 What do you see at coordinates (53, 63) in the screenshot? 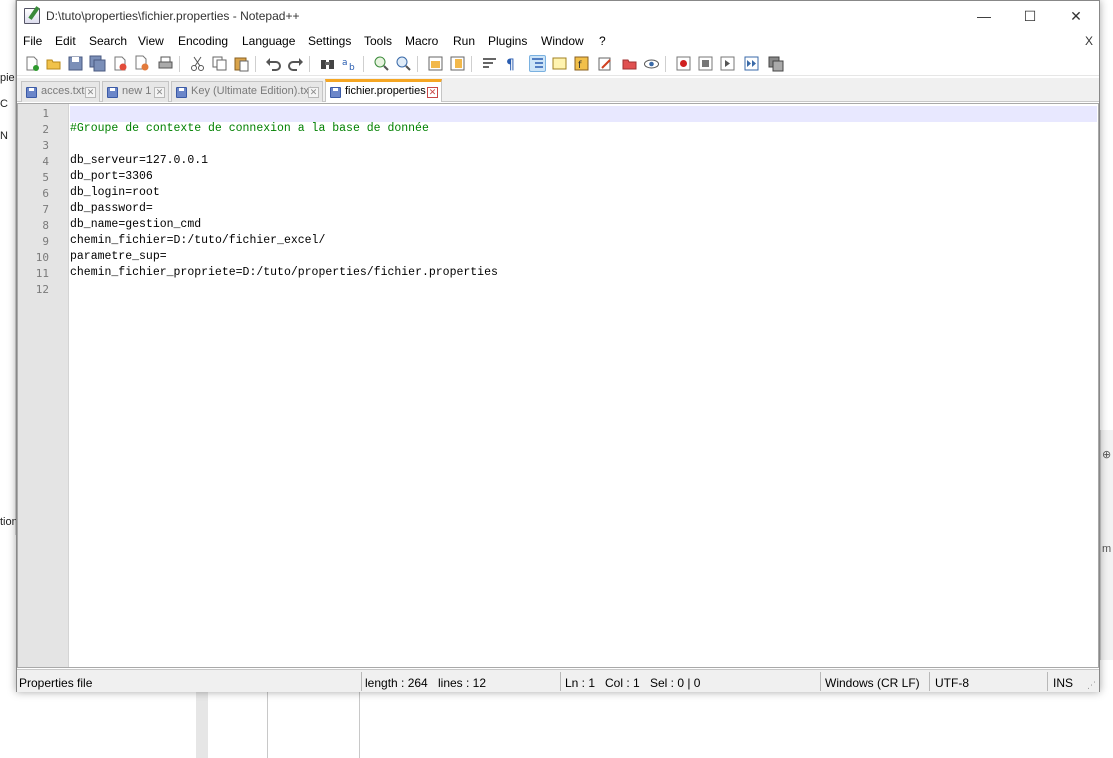
I see `open-file-icon` at bounding box center [53, 63].